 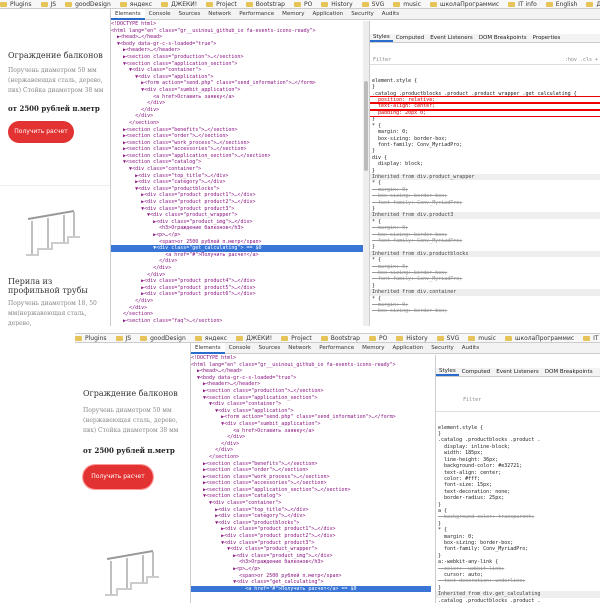 What do you see at coordinates (237, 209) in the screenshot?
I see `dom-node-line: ▼<div class="product product3">` at bounding box center [237, 209].